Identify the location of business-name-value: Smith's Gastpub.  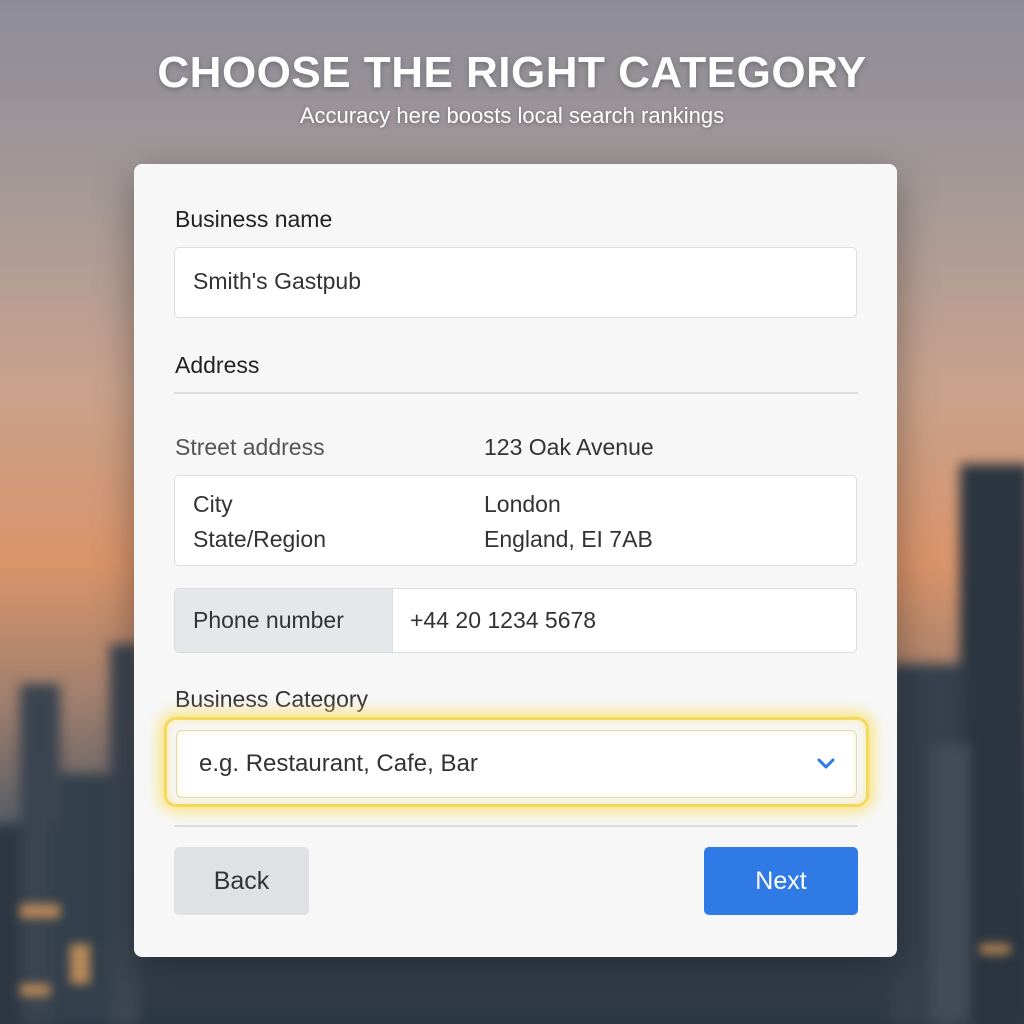
(277, 281).